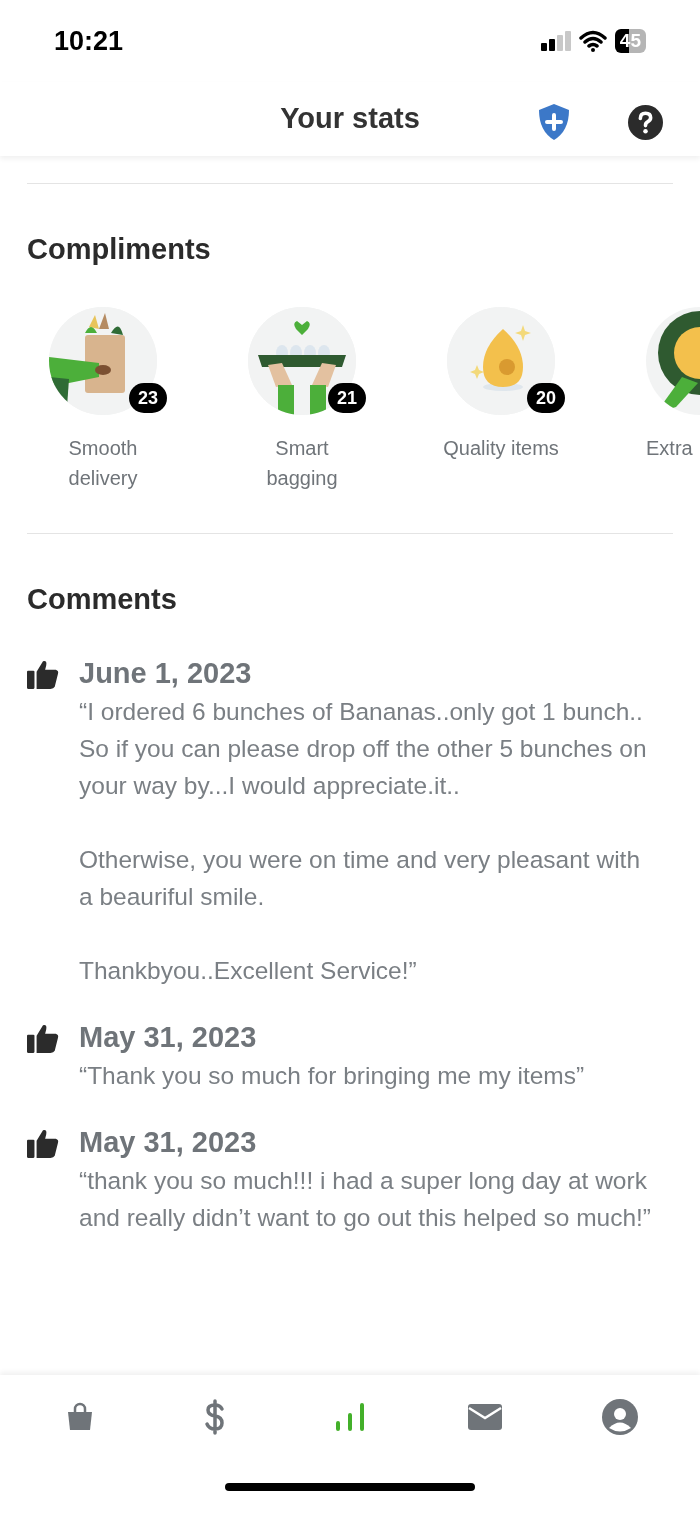 The width and height of the screenshot is (700, 1515). Describe the element at coordinates (79, 1417) in the screenshot. I see `shopping-bag-icon` at that location.